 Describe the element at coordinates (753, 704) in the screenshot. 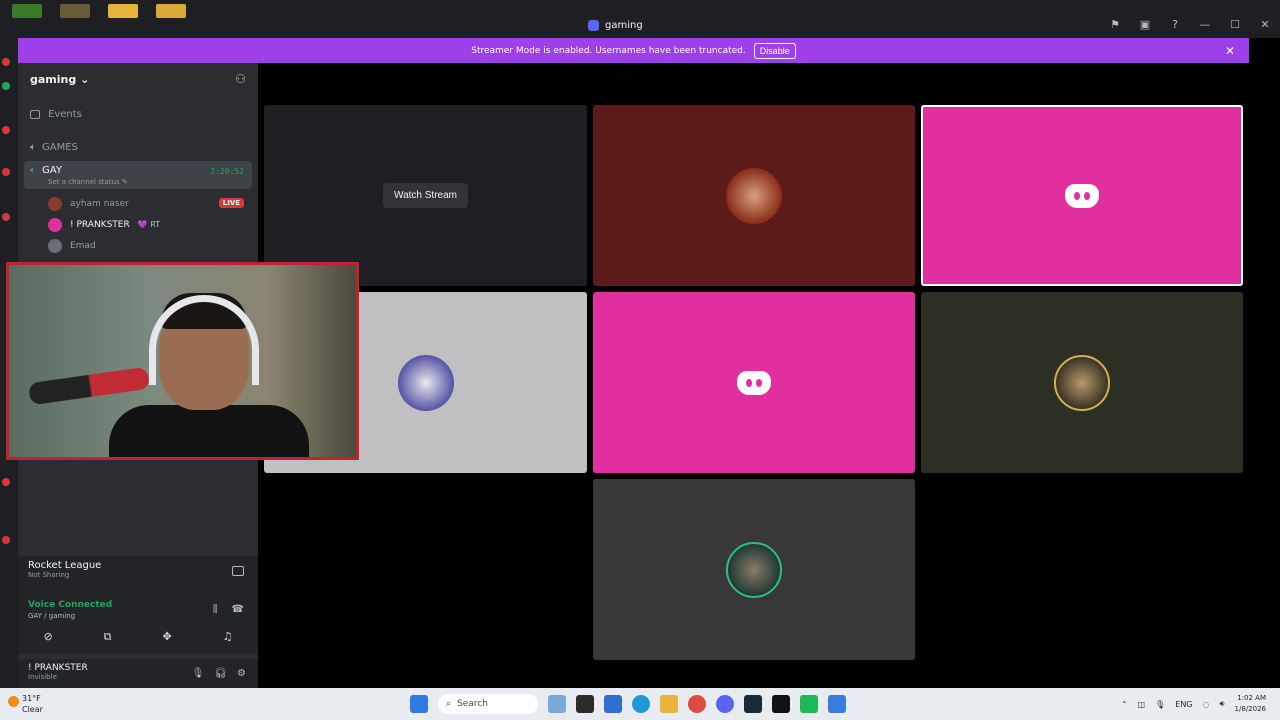

I see `steam-icon` at that location.